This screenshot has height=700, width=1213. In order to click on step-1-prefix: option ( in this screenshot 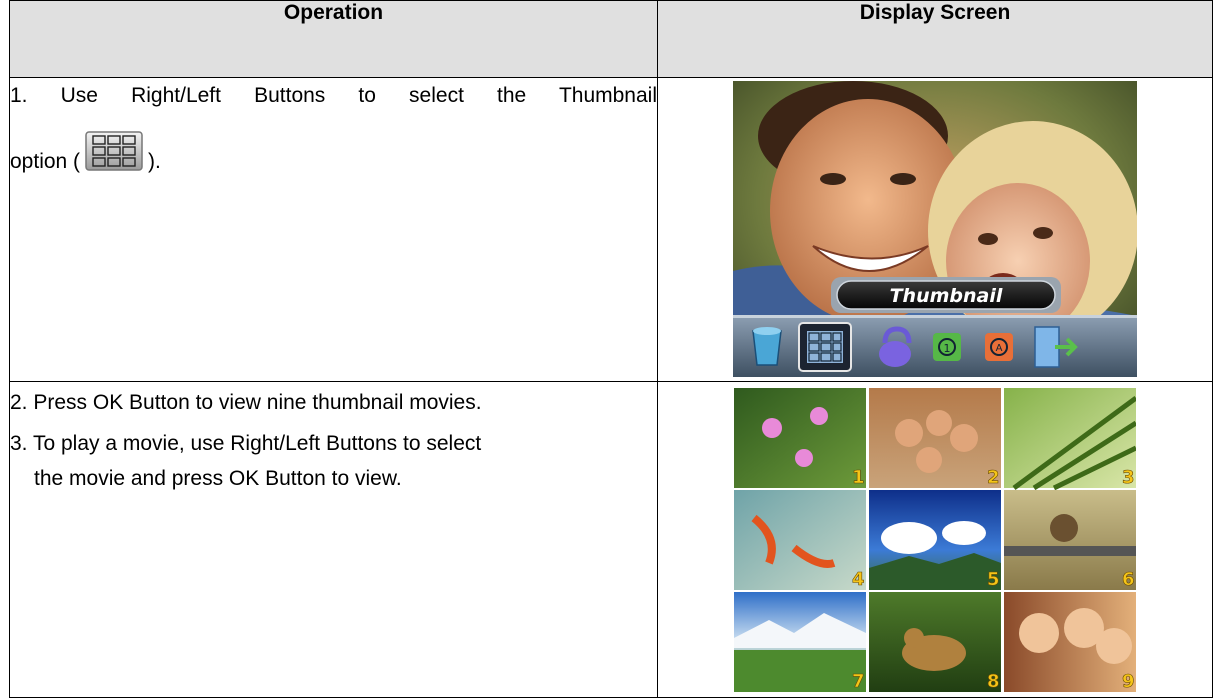, I will do `click(45, 161)`.